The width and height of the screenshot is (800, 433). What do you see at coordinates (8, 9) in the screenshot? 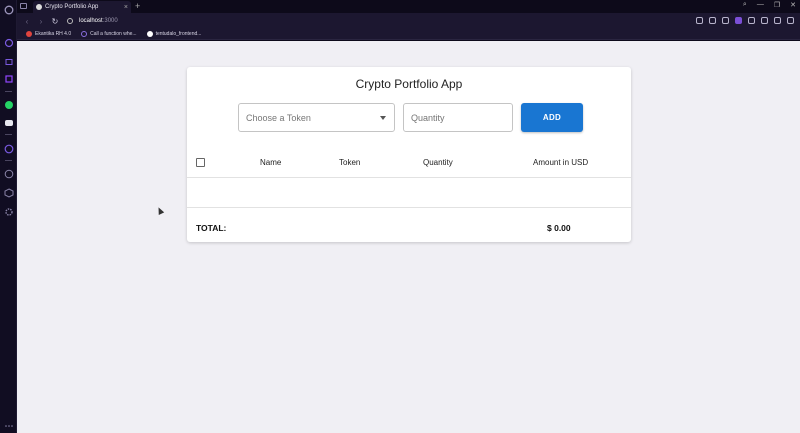
I see `opera-logo-icon` at bounding box center [8, 9].